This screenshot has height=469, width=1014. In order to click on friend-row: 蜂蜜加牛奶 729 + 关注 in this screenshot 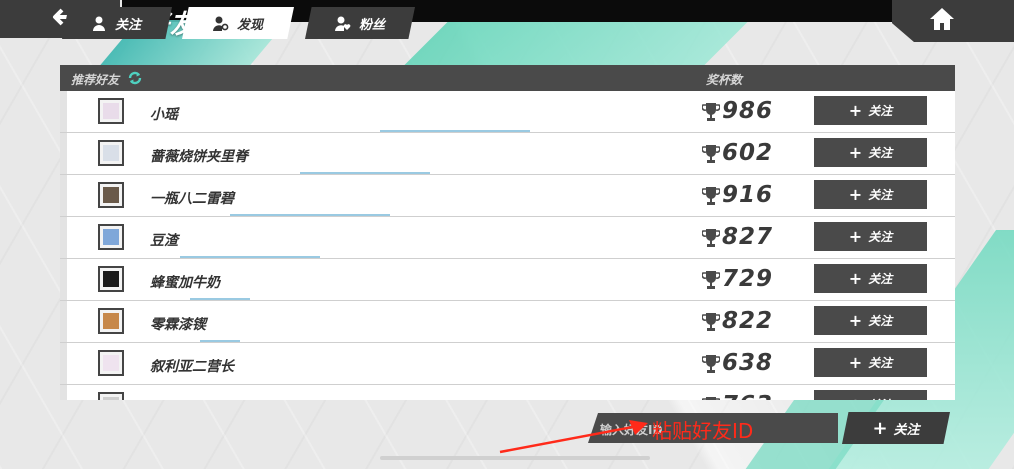, I will do `click(507, 280)`.